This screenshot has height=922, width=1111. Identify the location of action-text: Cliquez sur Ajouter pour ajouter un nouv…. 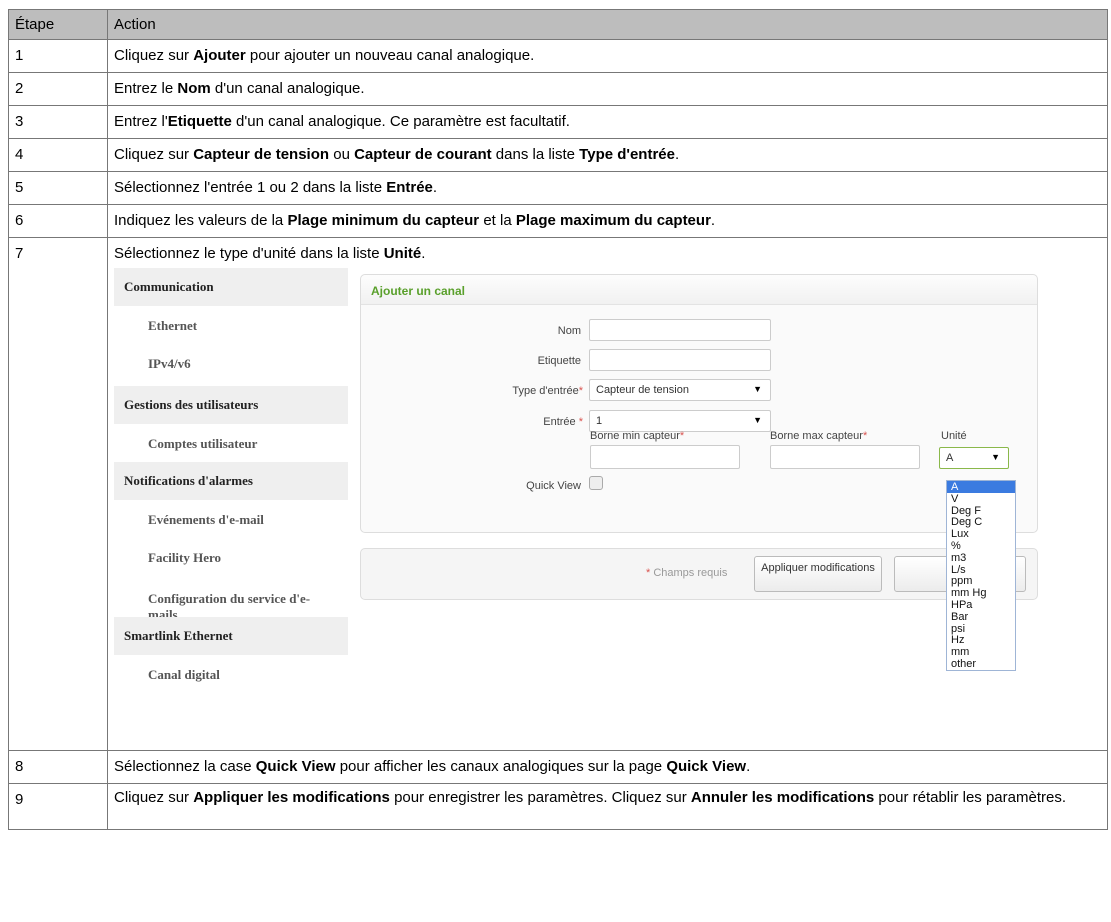
(606, 55).